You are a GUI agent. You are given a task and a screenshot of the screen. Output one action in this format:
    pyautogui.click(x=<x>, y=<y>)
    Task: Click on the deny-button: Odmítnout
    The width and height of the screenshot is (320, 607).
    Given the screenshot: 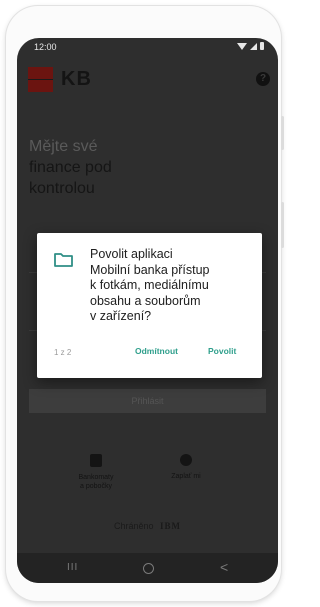 What is the action you would take?
    pyautogui.click(x=156, y=351)
    